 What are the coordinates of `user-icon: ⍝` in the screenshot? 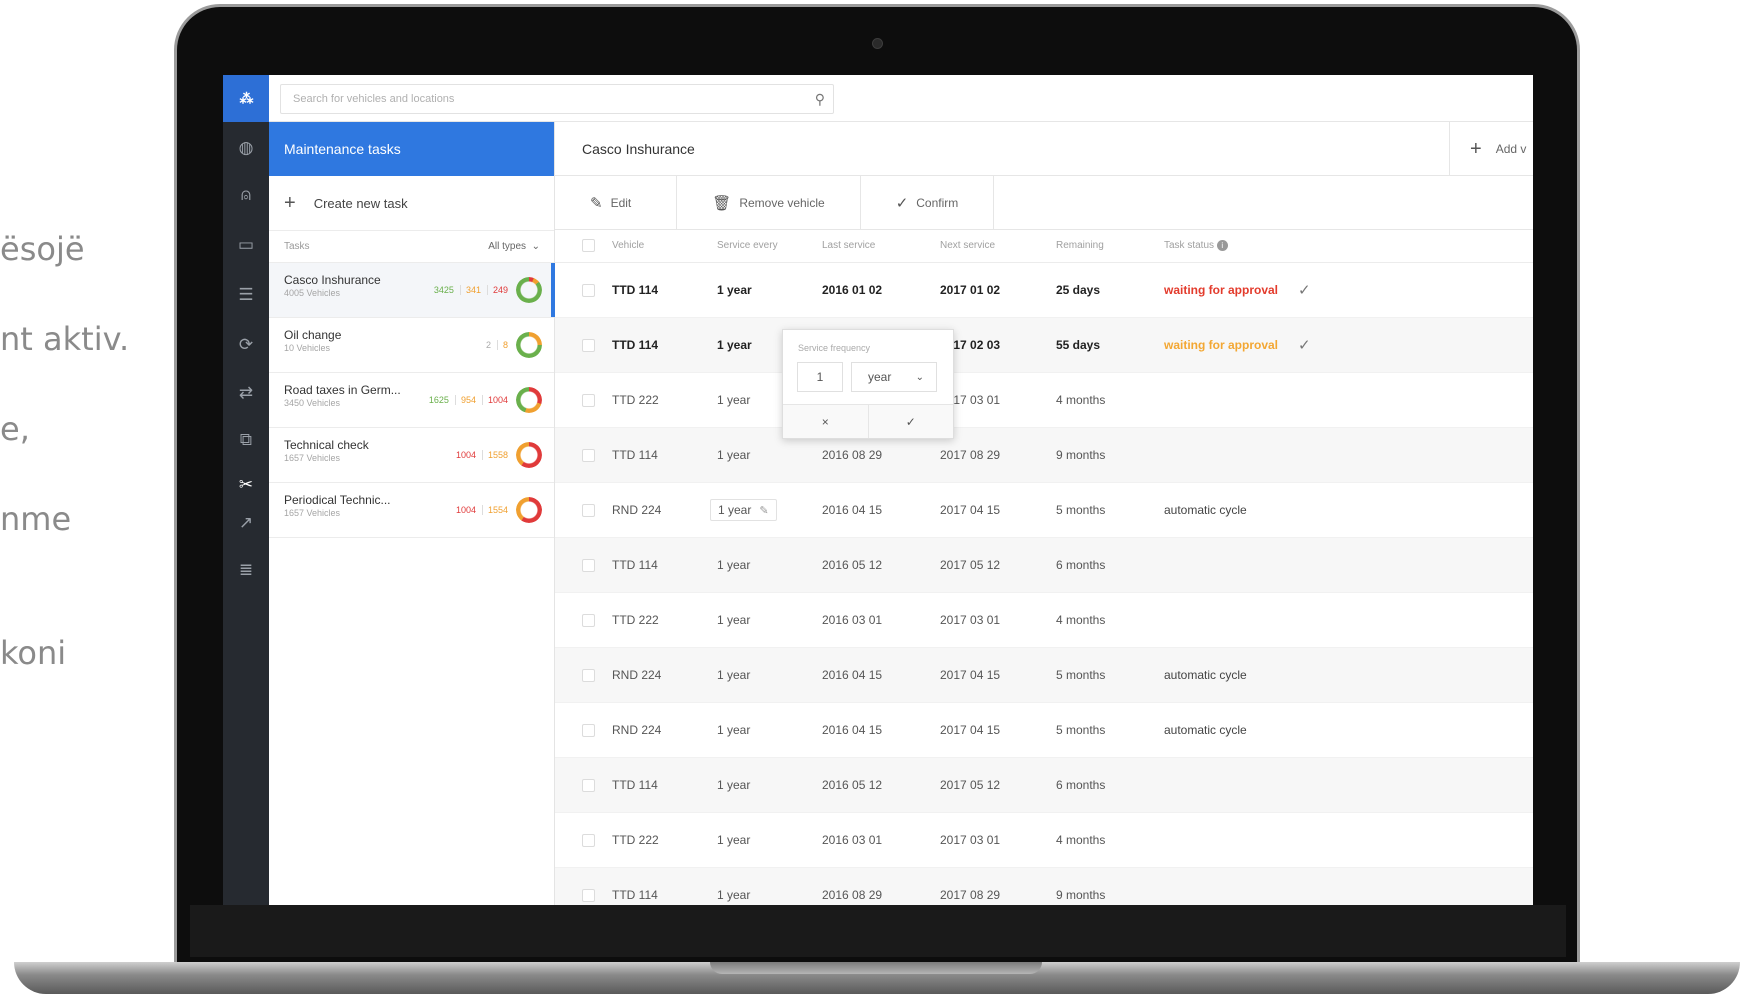 It's located at (246, 195).